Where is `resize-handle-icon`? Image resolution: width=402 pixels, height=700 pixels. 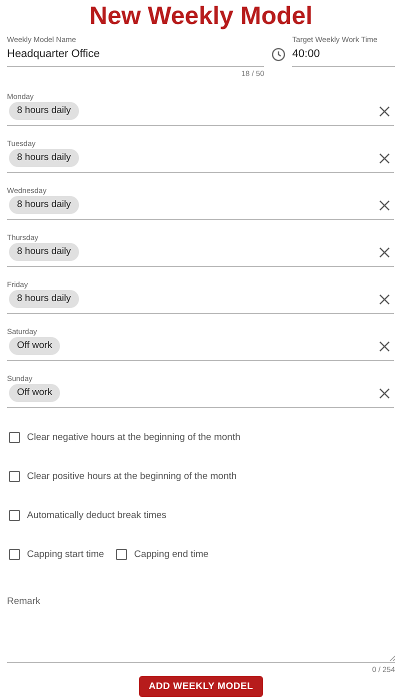
resize-handle-icon is located at coordinates (392, 658).